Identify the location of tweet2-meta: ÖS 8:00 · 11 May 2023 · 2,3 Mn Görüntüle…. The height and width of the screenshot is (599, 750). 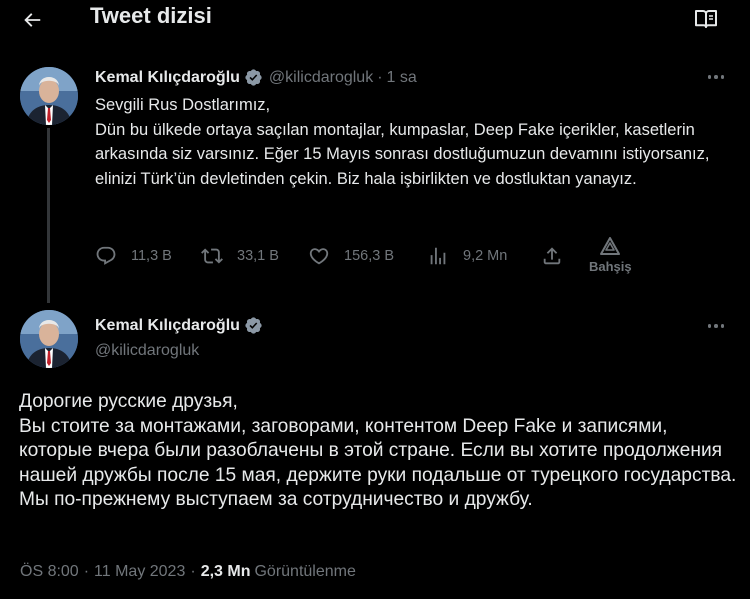
(188, 572).